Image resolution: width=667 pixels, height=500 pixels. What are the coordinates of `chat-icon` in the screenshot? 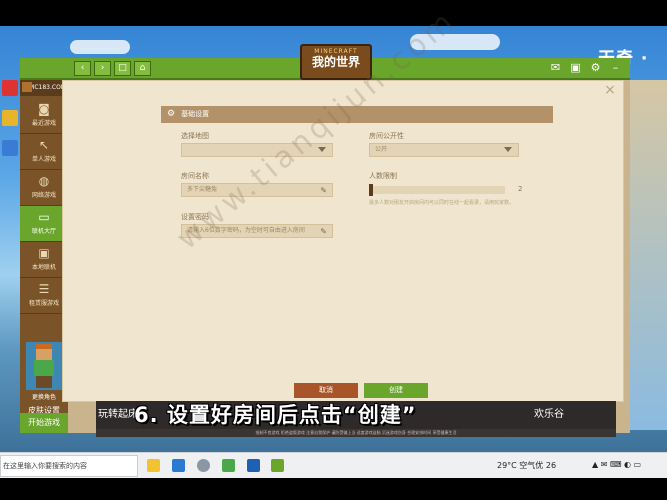 It's located at (203, 465).